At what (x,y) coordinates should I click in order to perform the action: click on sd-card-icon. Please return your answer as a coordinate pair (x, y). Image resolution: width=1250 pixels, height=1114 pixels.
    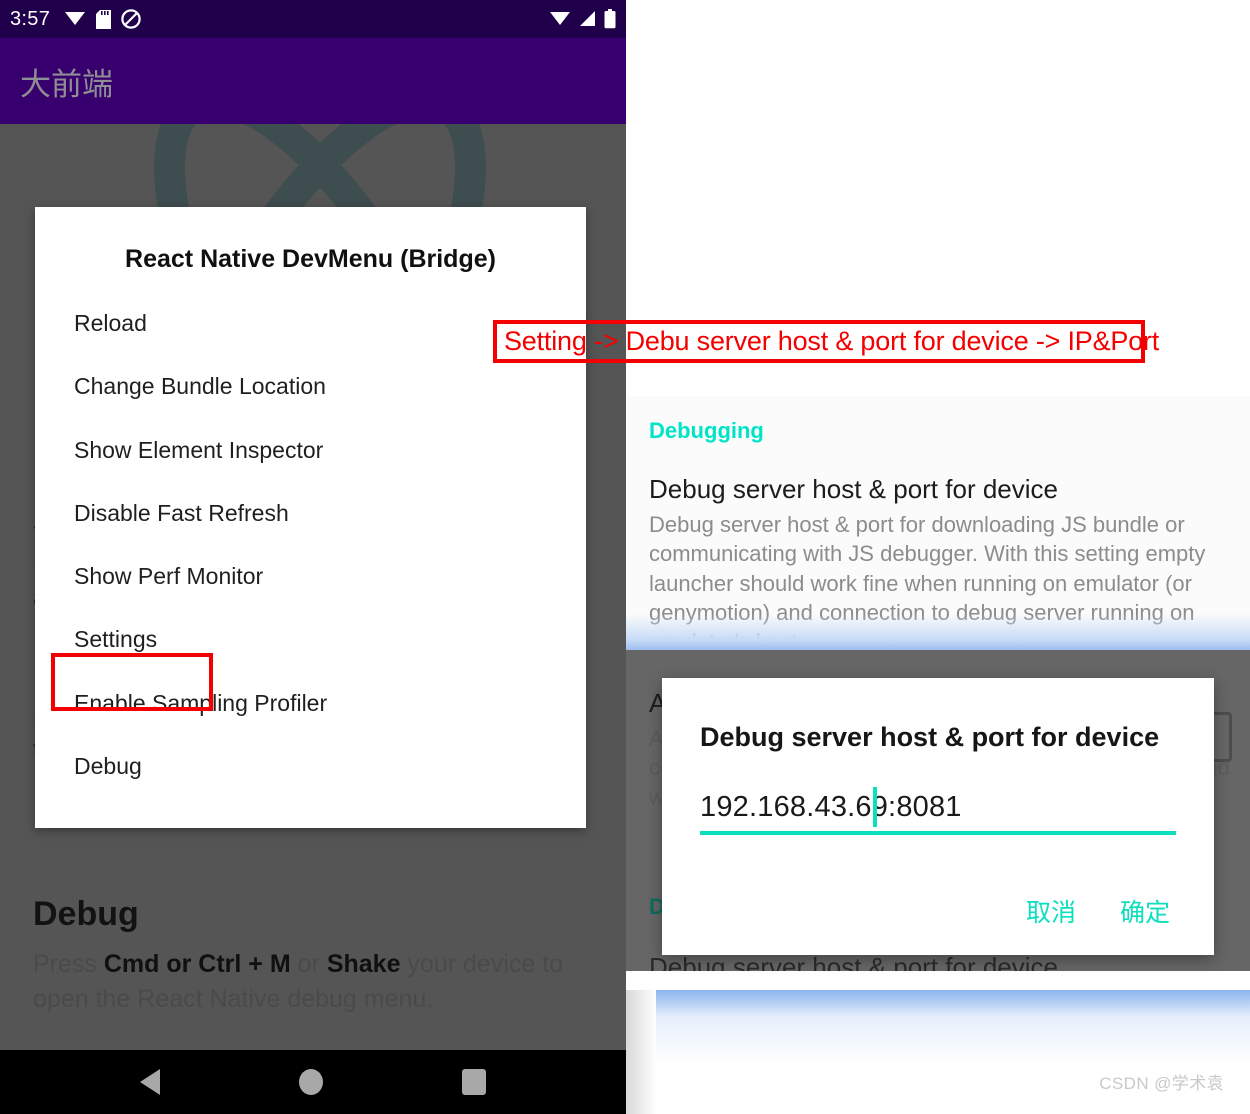
    Looking at the image, I should click on (104, 19).